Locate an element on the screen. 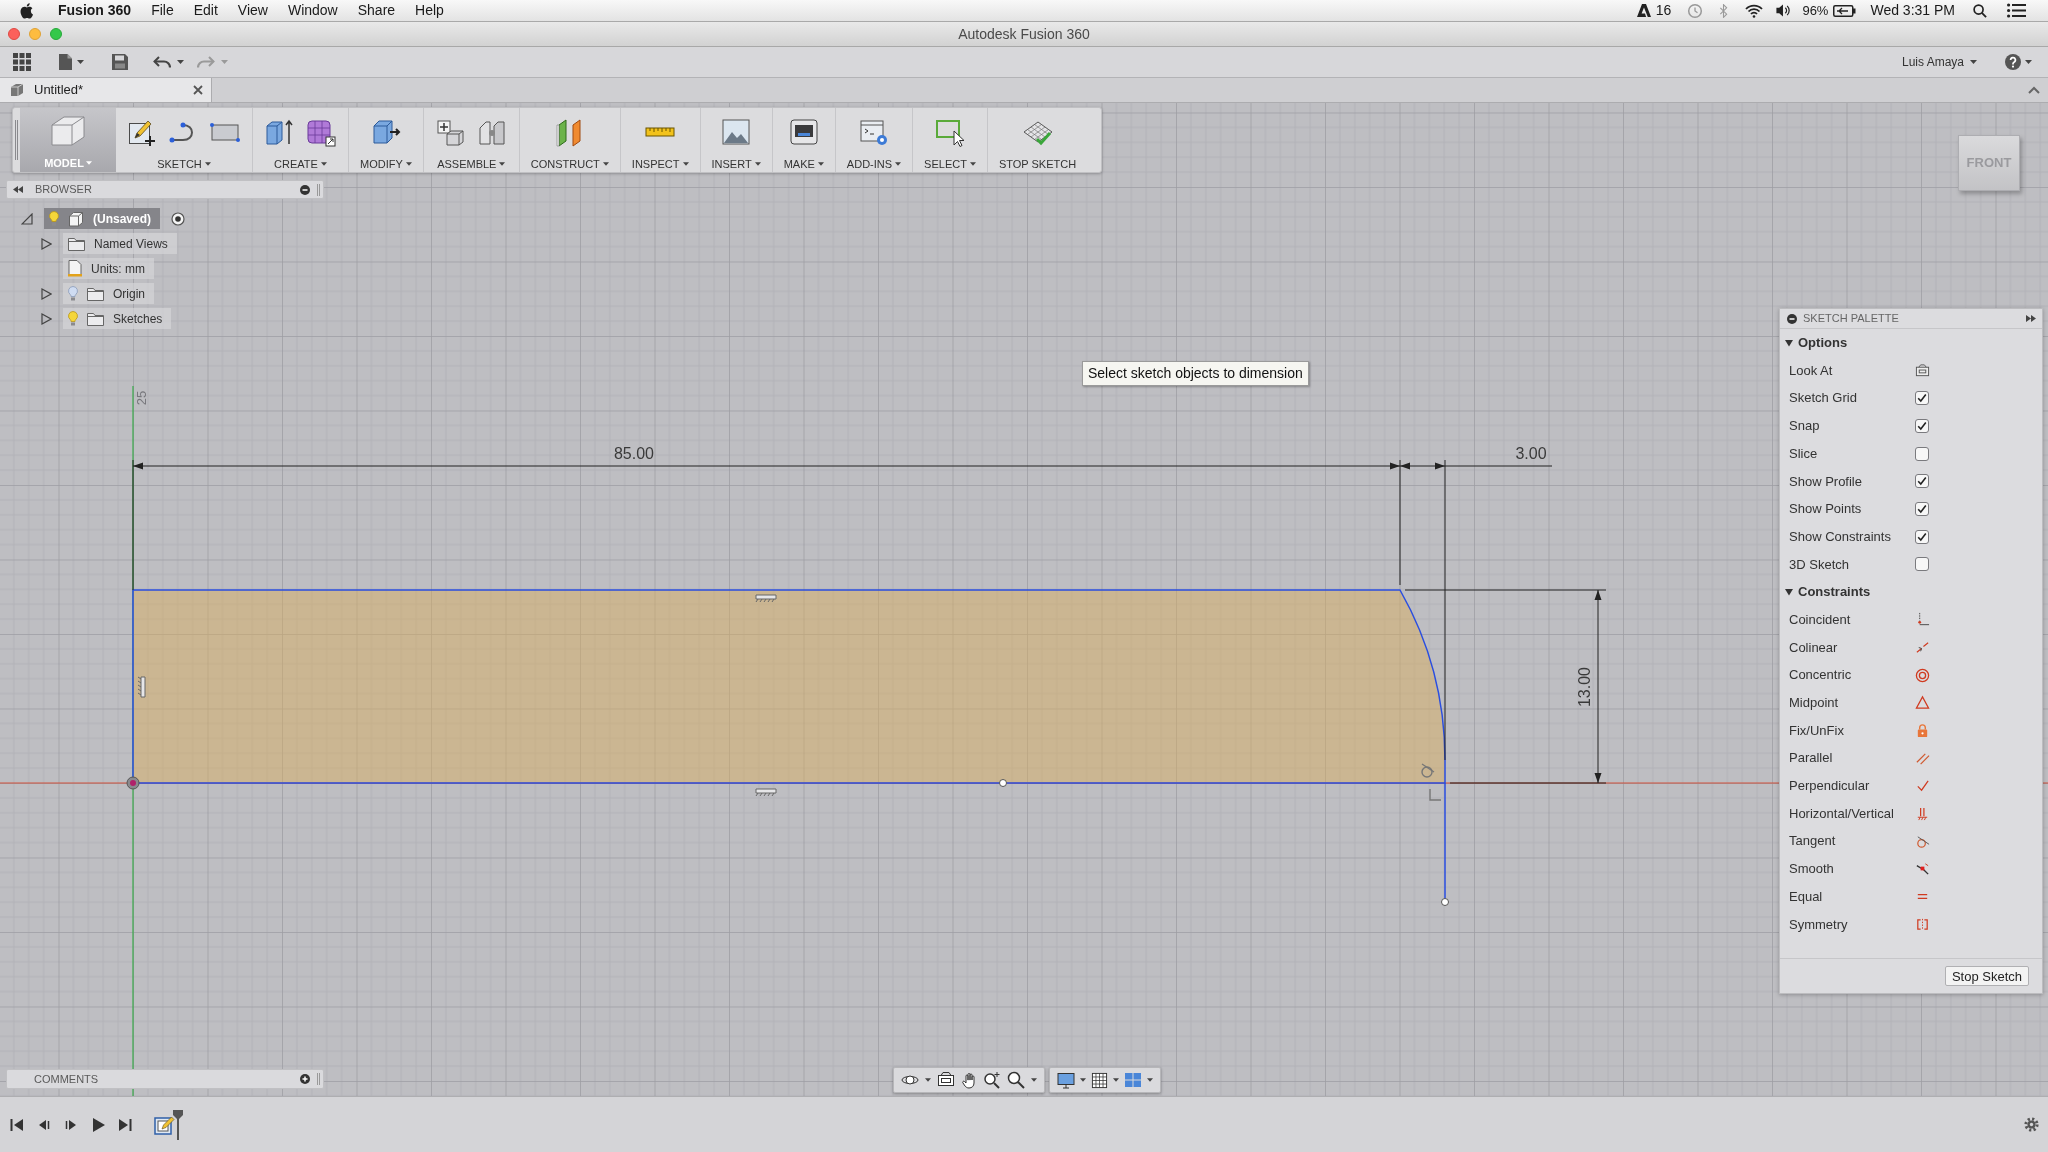  apple-icon is located at coordinates (27, 10).